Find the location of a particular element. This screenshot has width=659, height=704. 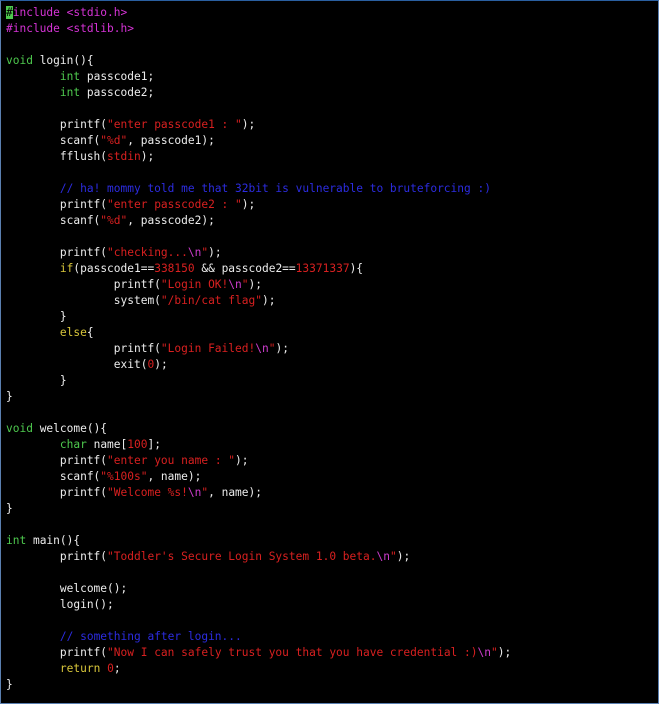

code-line: scanf("%d", passcode1); is located at coordinates (332, 141).